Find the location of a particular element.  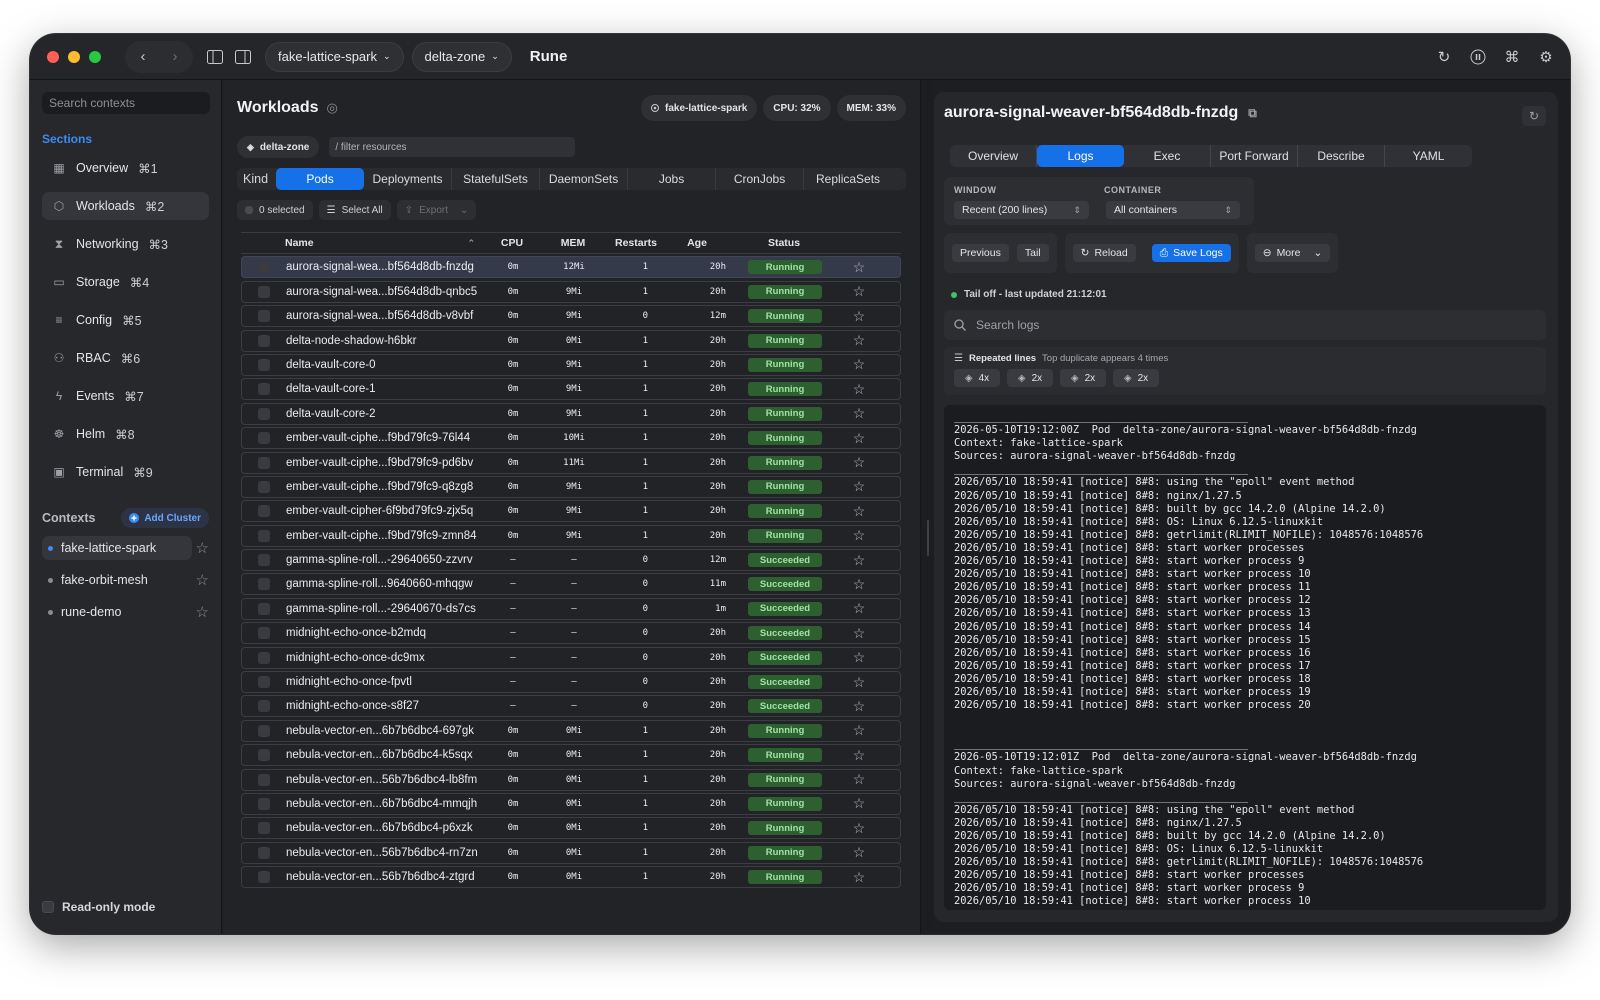

context-item-rune-demo: rune-demo is located at coordinates (117, 612).